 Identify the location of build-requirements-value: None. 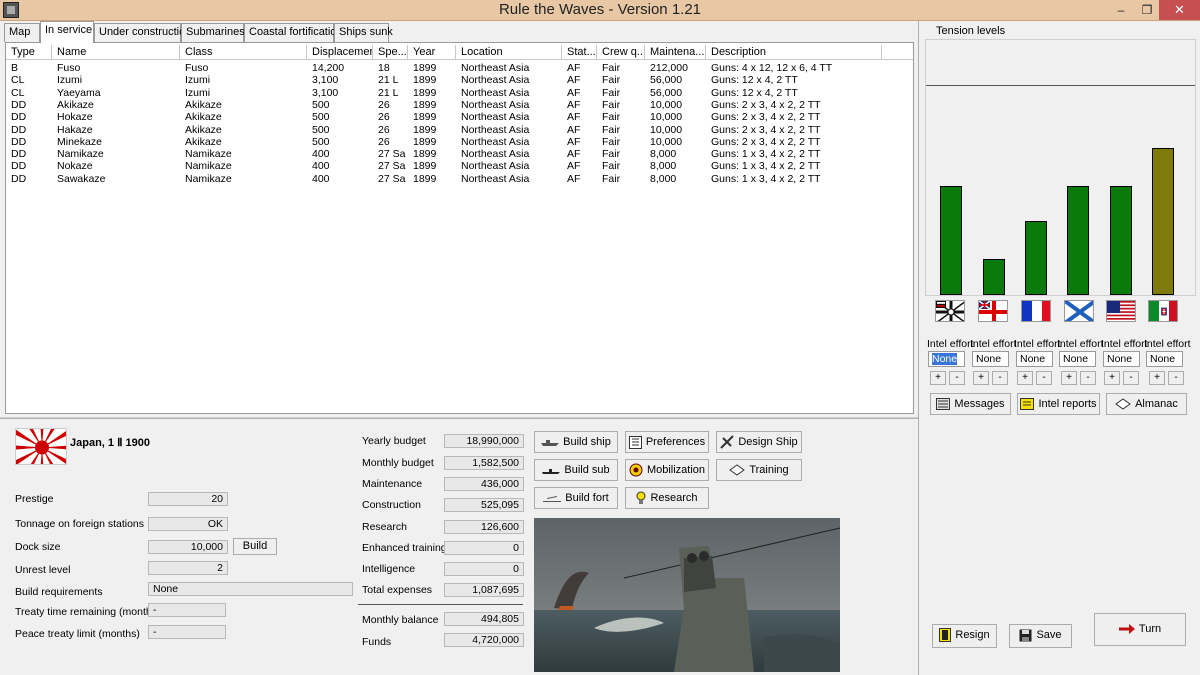
(250, 589).